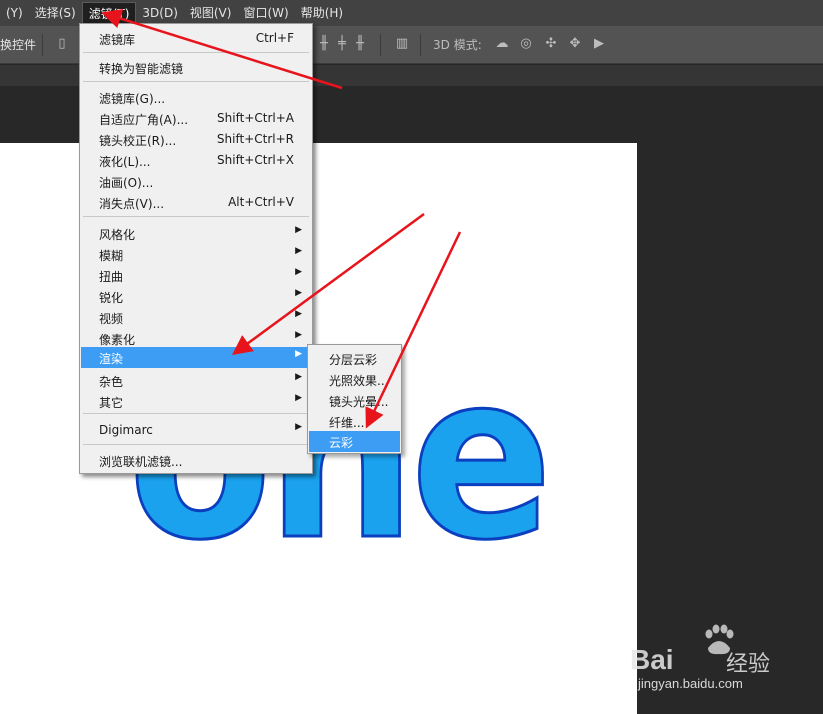  What do you see at coordinates (111, 298) in the screenshot?
I see `menu-item-label: 锐化` at bounding box center [111, 298].